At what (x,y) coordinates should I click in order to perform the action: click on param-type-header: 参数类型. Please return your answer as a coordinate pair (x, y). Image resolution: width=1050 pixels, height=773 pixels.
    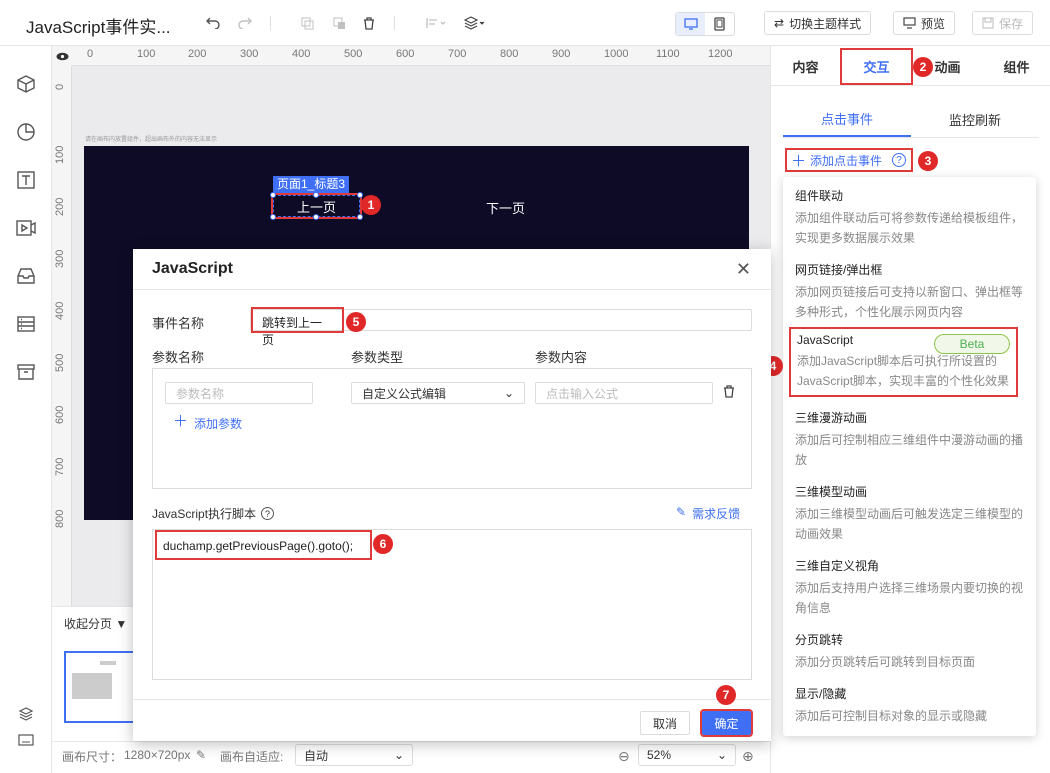
    Looking at the image, I should click on (377, 357).